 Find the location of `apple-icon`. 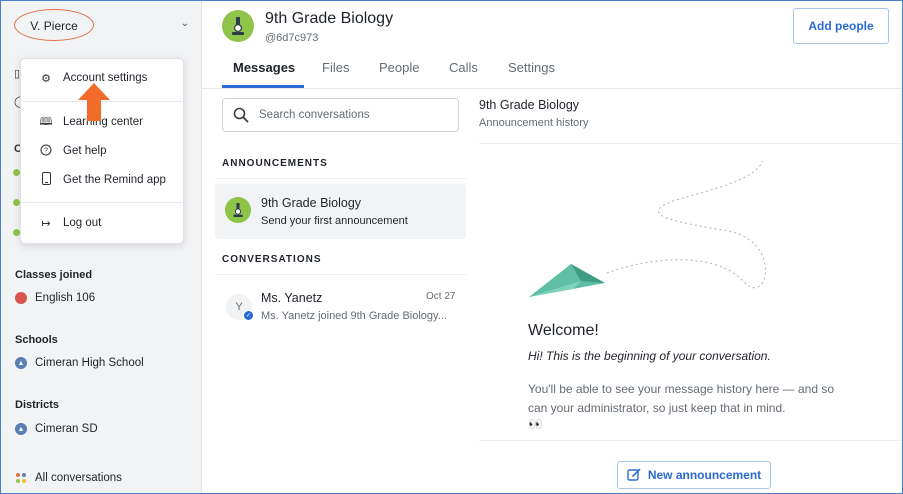

apple-icon is located at coordinates (21, 298).